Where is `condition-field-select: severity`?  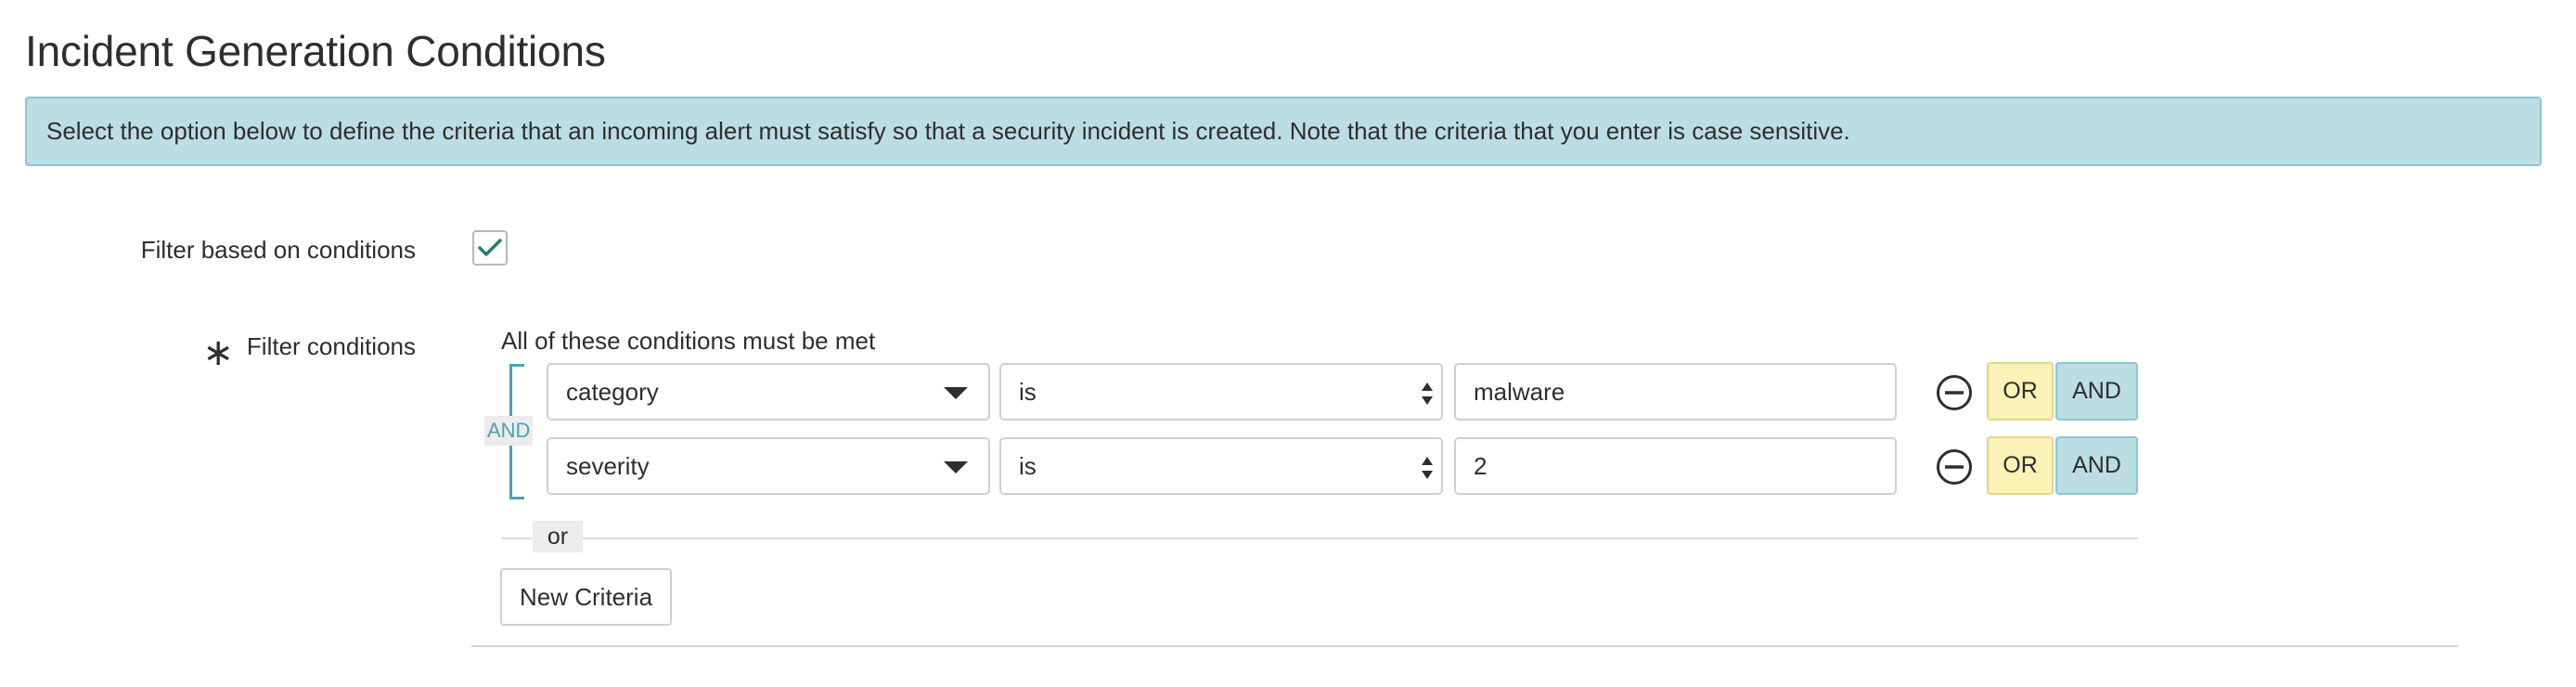 condition-field-select: severity is located at coordinates (768, 466).